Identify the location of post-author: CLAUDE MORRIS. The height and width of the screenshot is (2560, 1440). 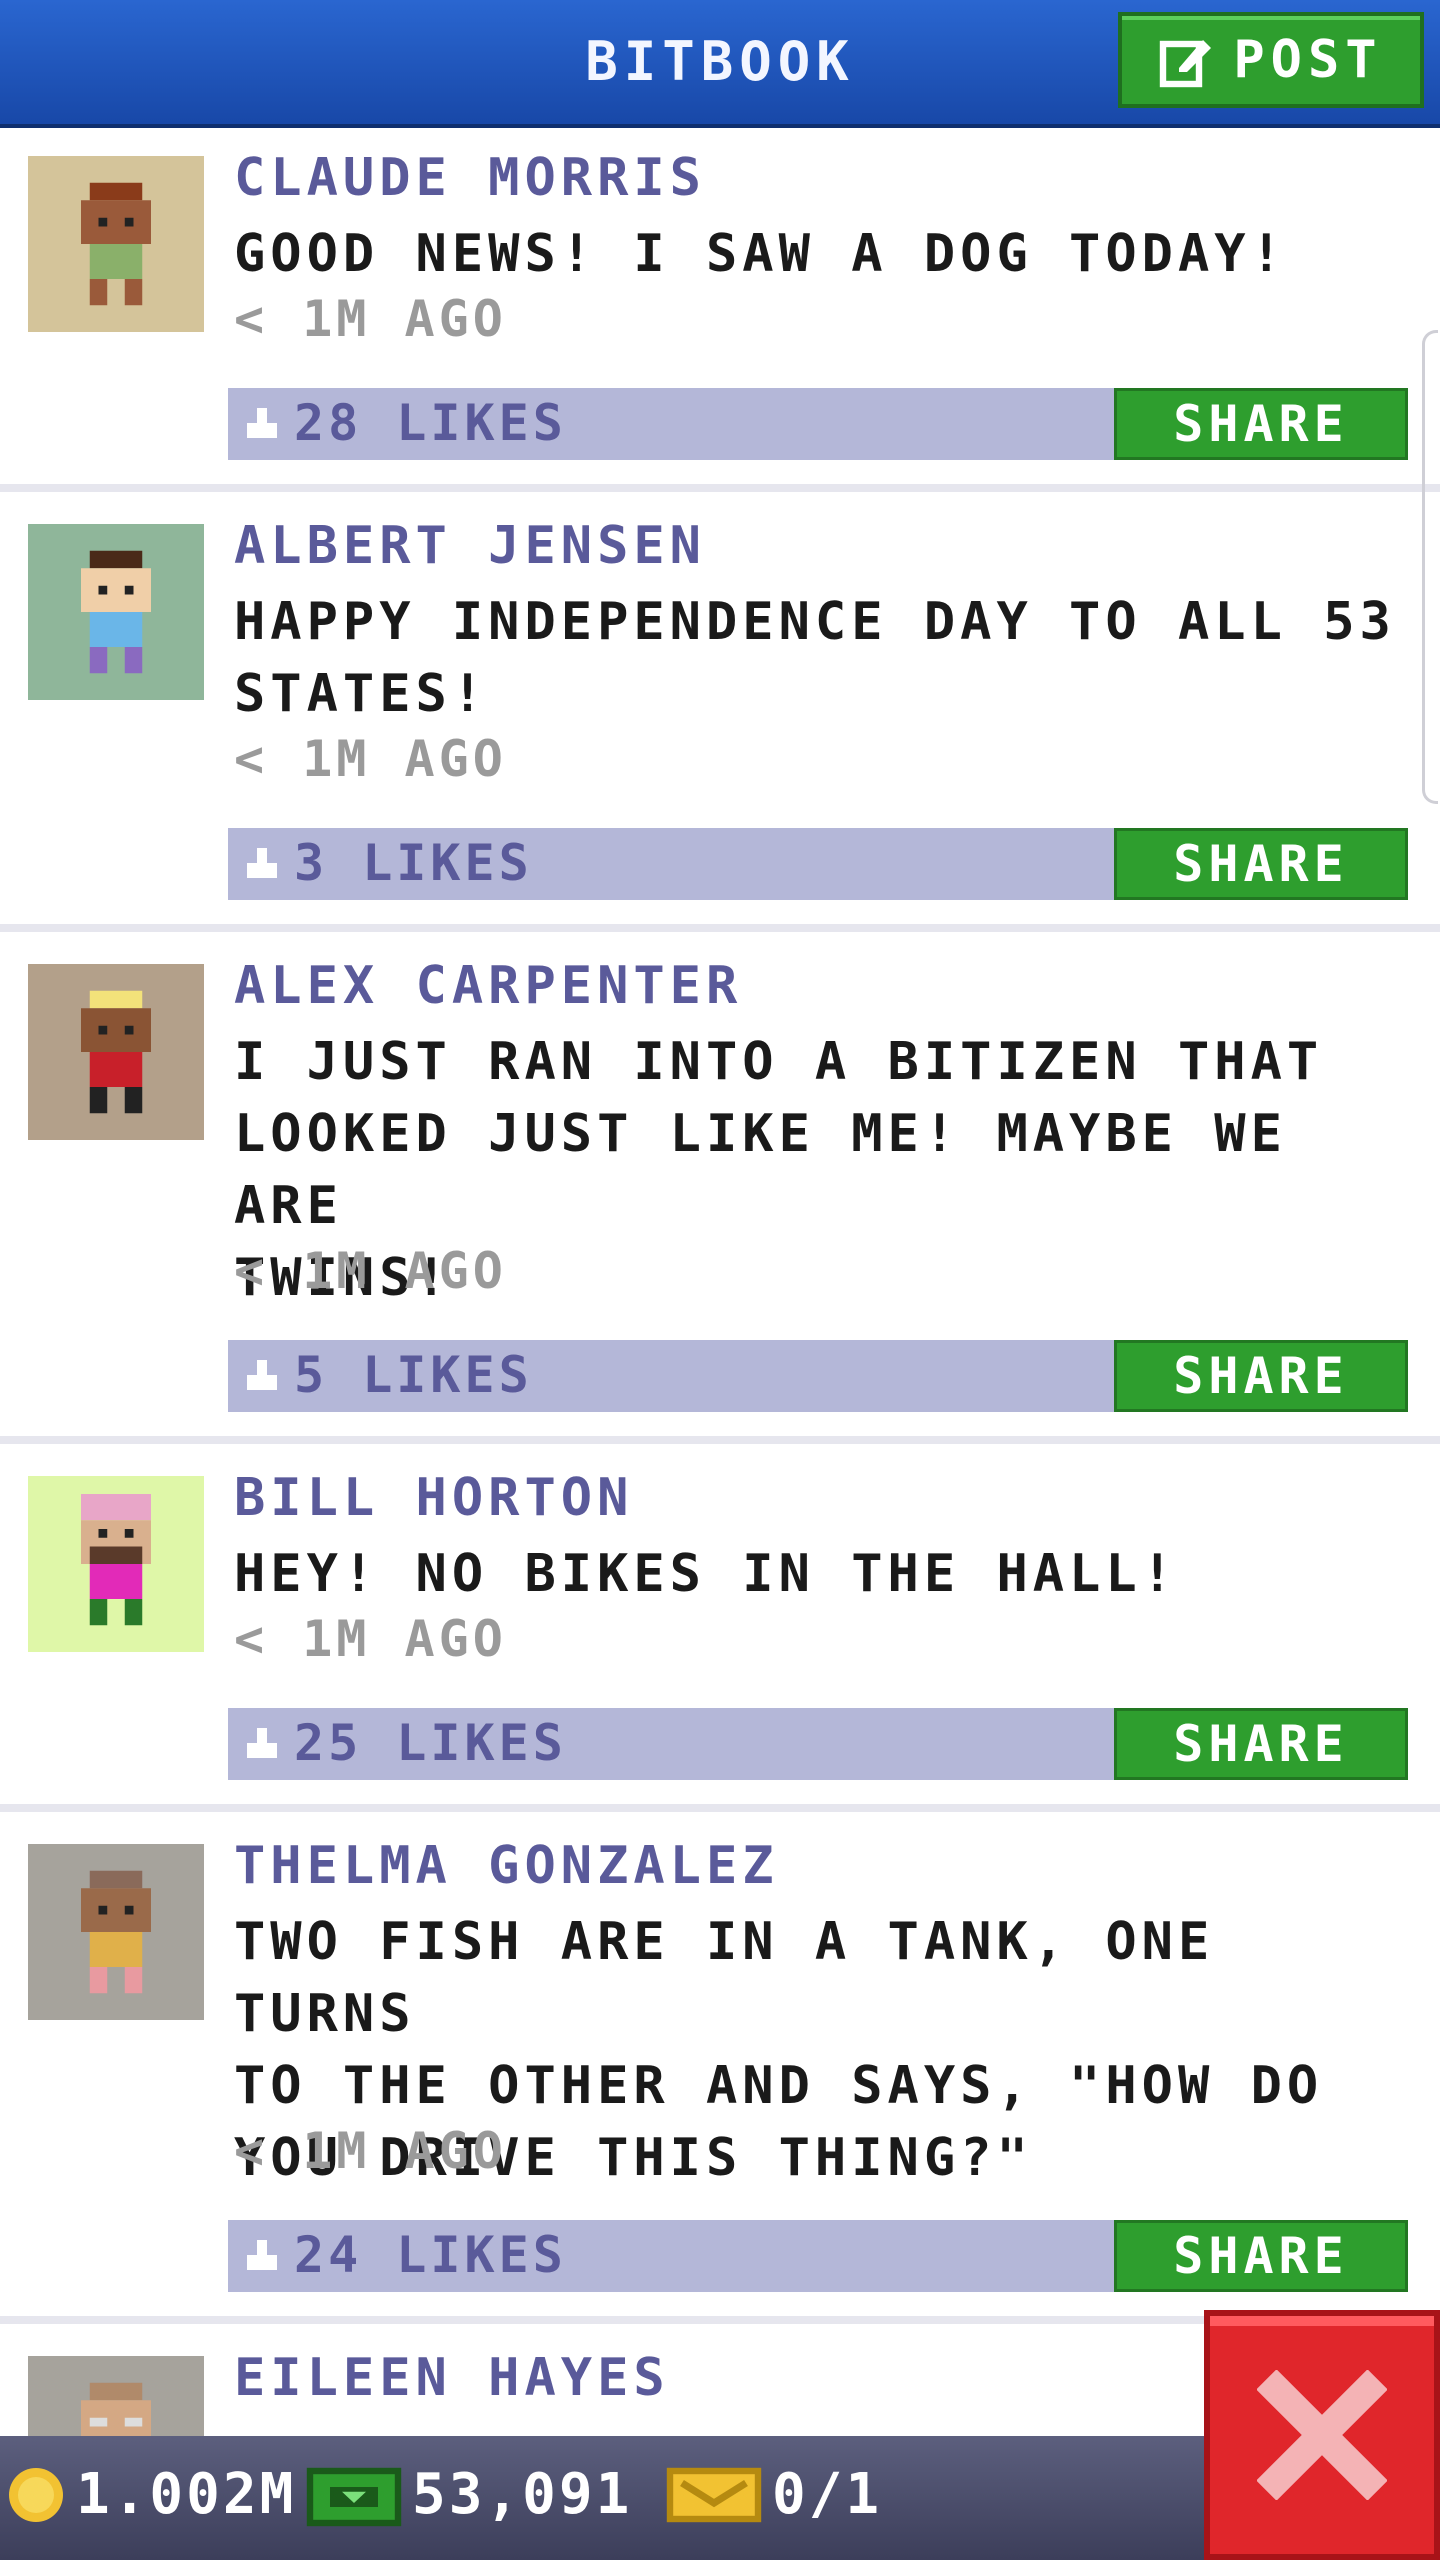
(470, 178).